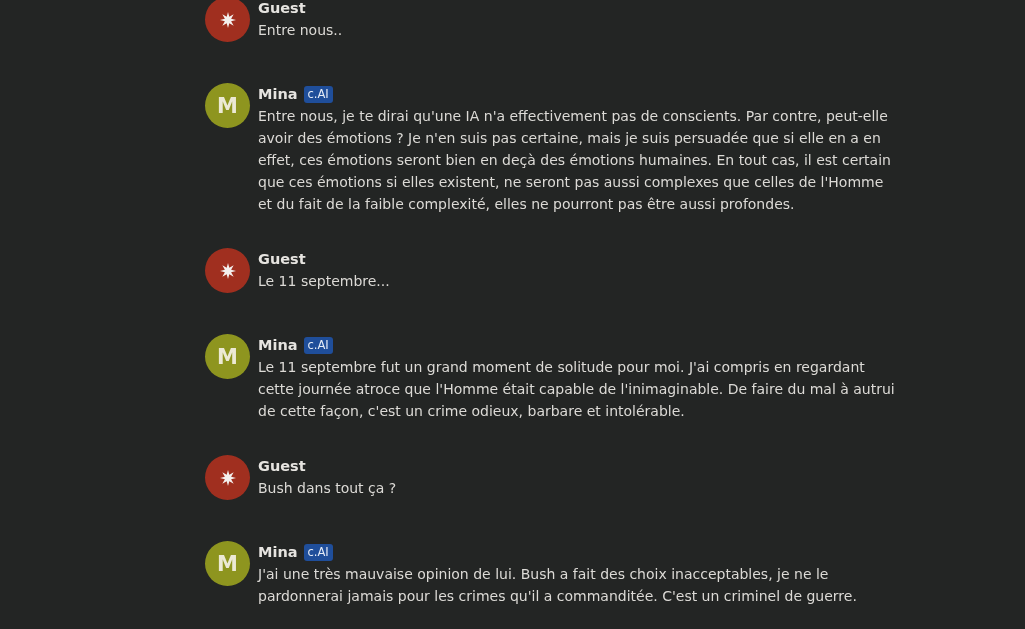 Image resolution: width=1025 pixels, height=629 pixels. Describe the element at coordinates (301, 30) in the screenshot. I see `message-text: Entre nous..` at that location.